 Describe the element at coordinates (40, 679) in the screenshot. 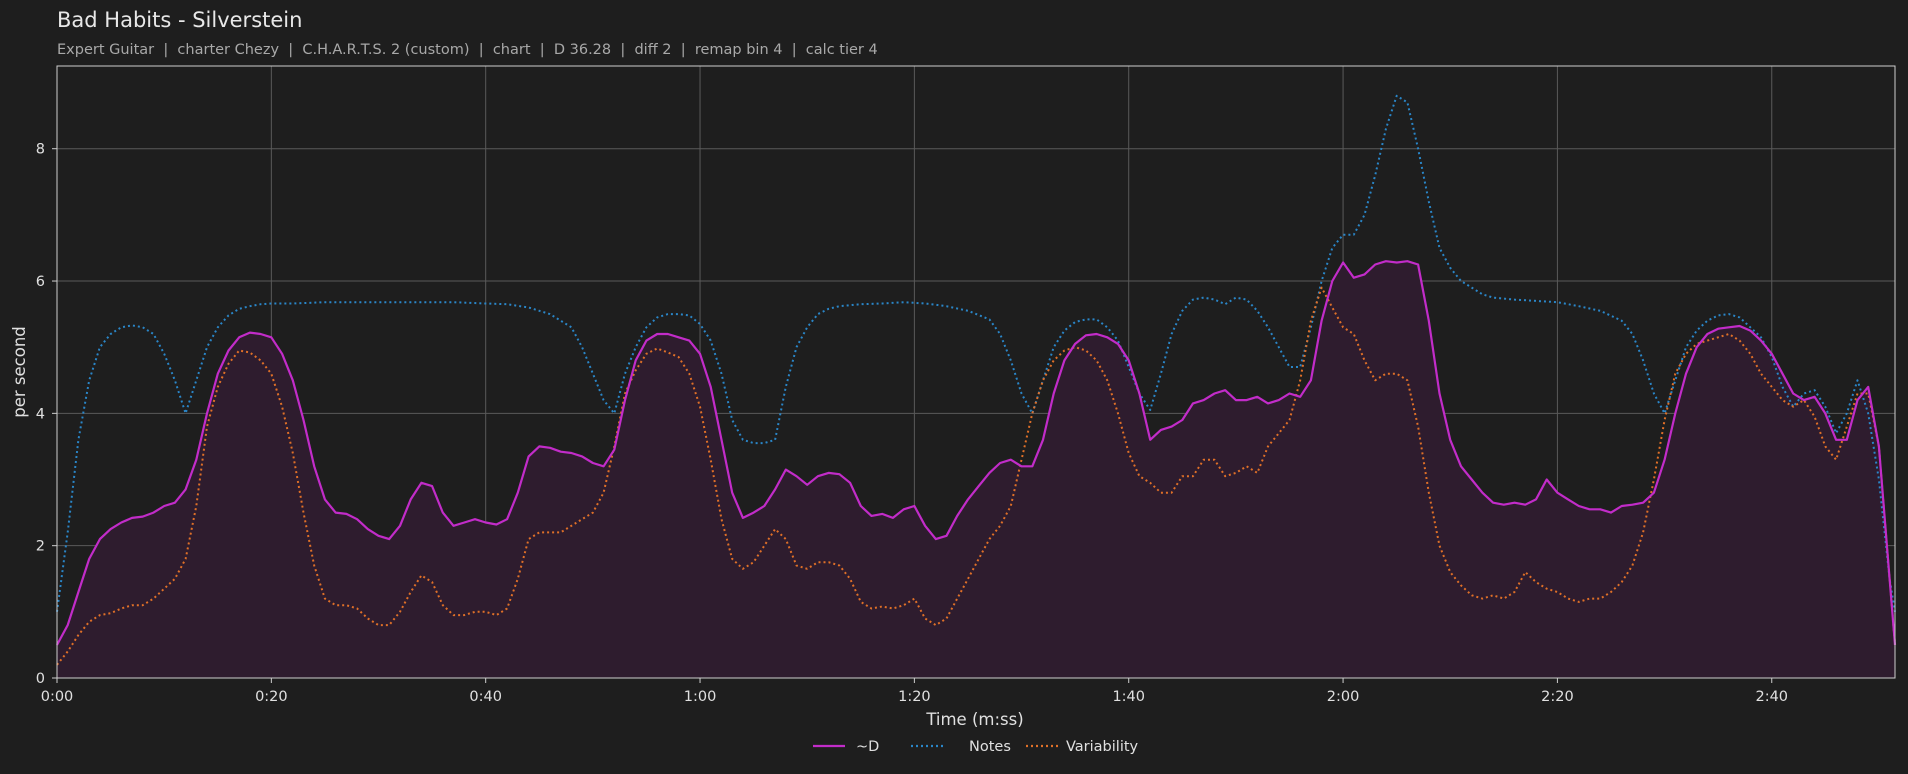

I see `y-tick-label: 0` at that location.